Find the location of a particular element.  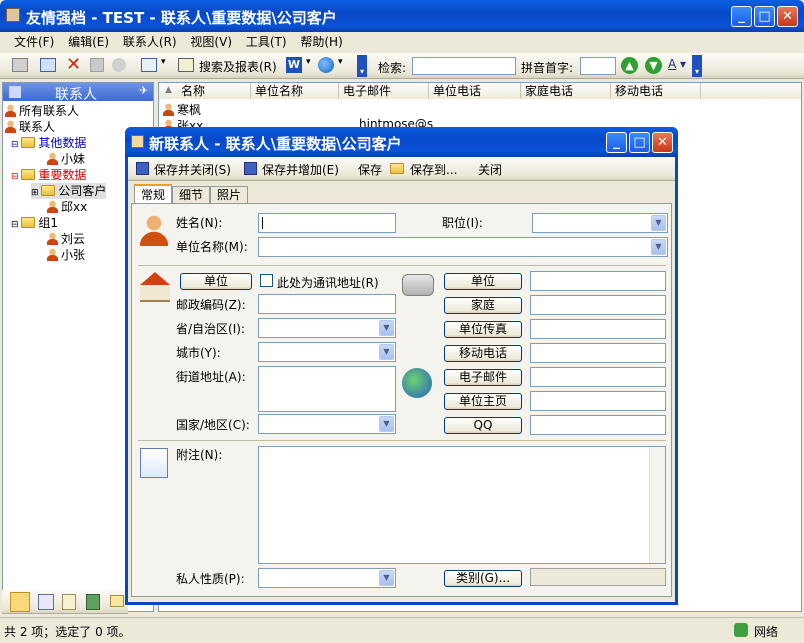

country-select: ▼ is located at coordinates (327, 424).